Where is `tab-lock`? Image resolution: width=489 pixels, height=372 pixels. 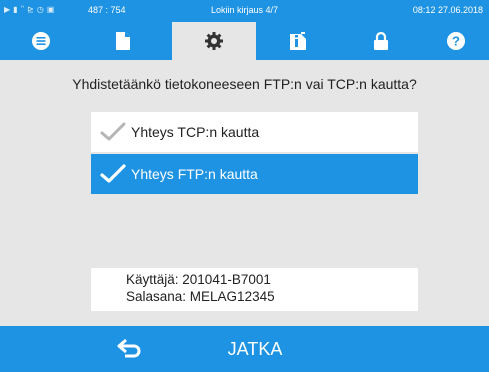
tab-lock is located at coordinates (381, 41).